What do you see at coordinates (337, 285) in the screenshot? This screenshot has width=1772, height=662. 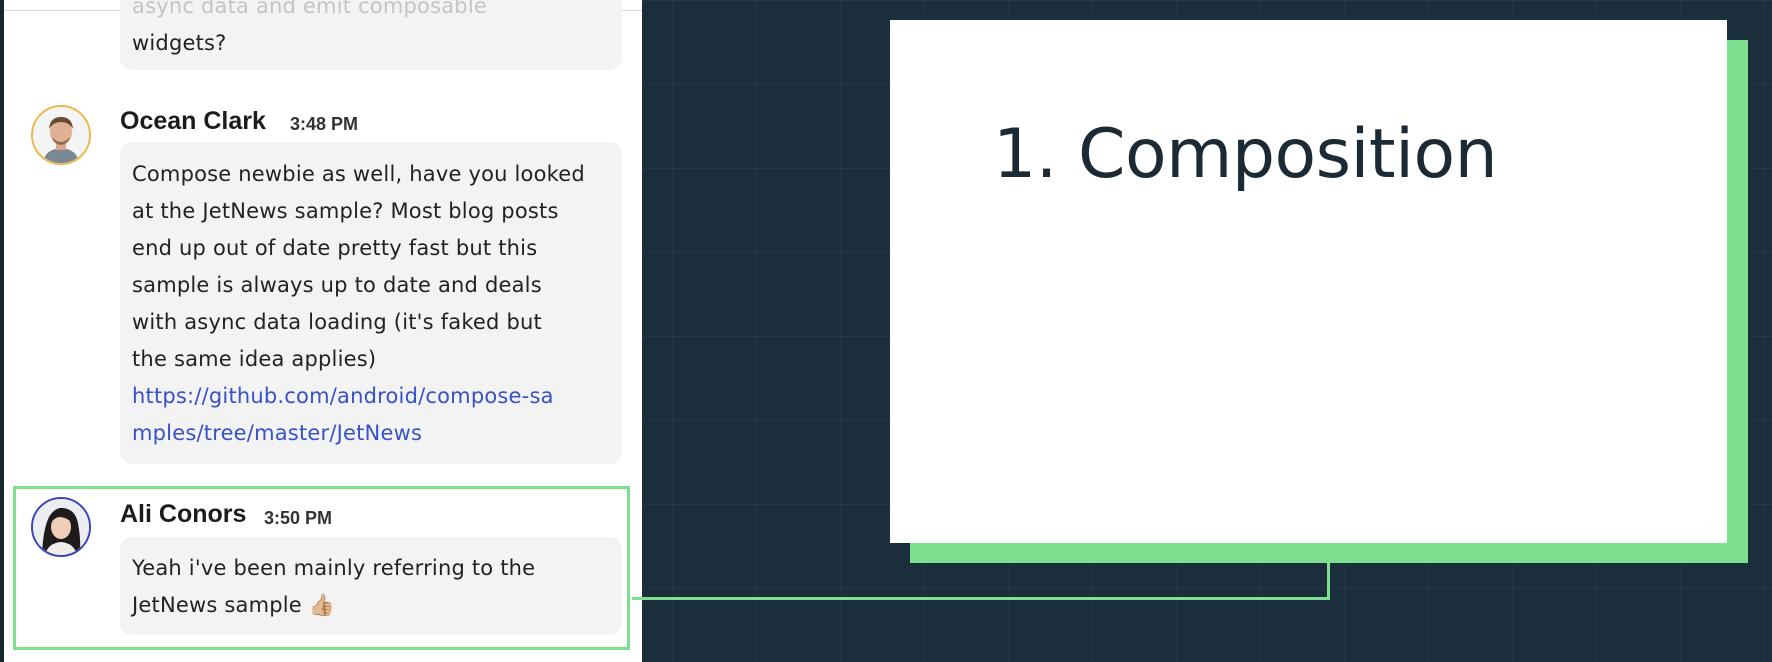 I see `message-text-line: sample is always up to date and deals` at bounding box center [337, 285].